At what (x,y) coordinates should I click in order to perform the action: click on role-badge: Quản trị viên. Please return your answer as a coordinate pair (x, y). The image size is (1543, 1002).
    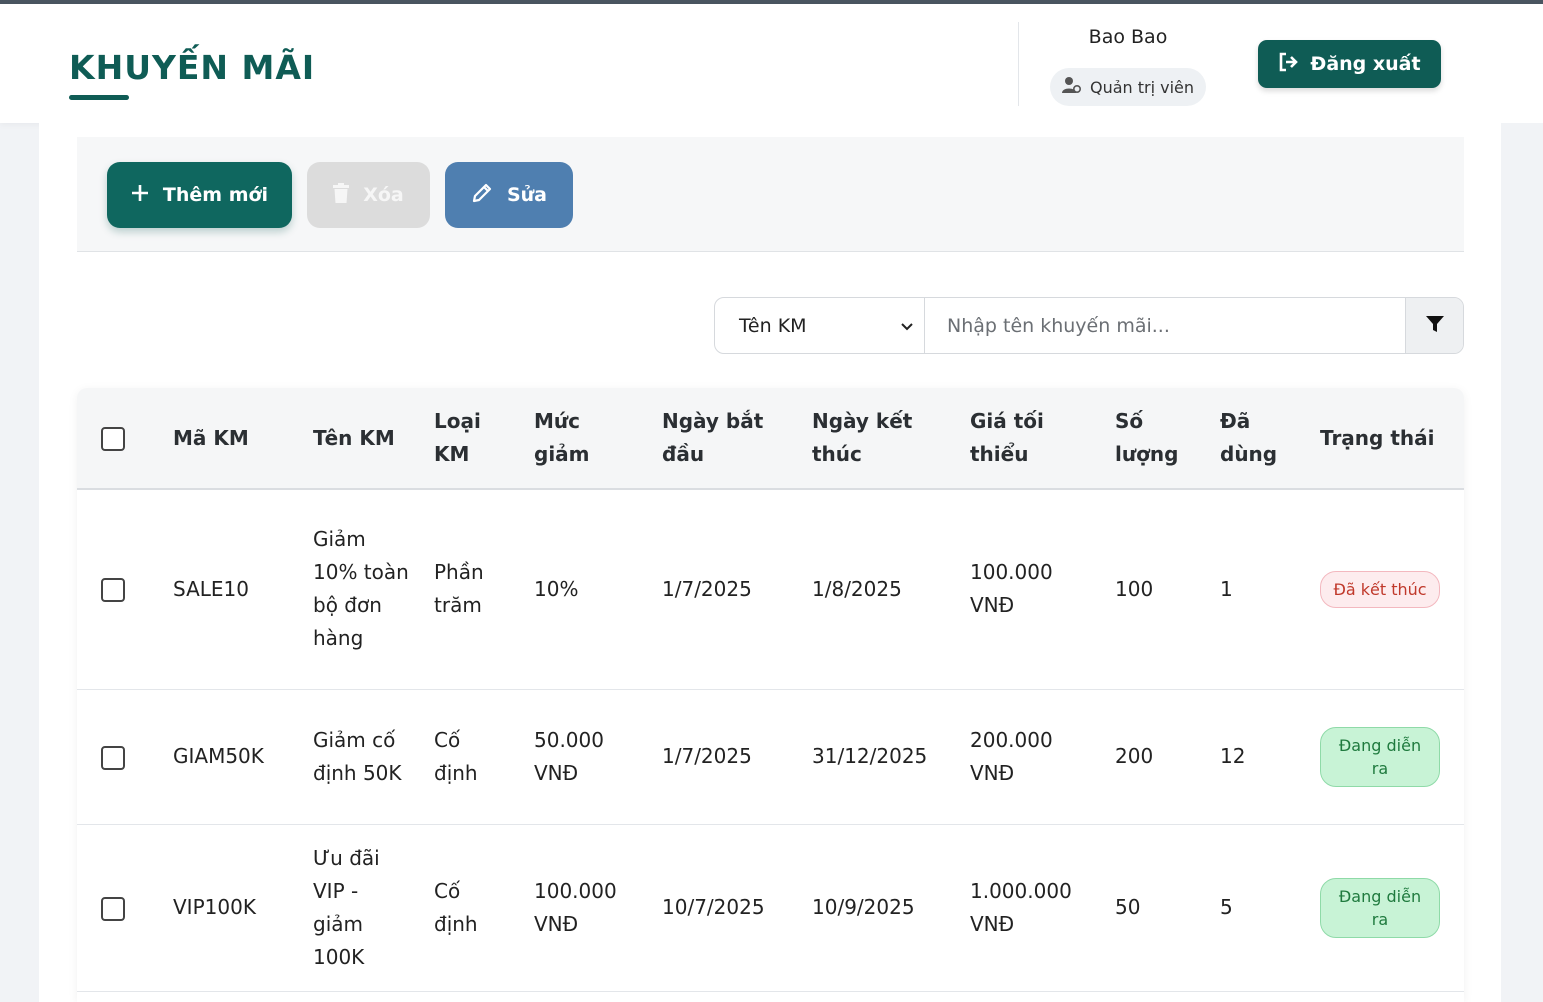
    Looking at the image, I should click on (1128, 87).